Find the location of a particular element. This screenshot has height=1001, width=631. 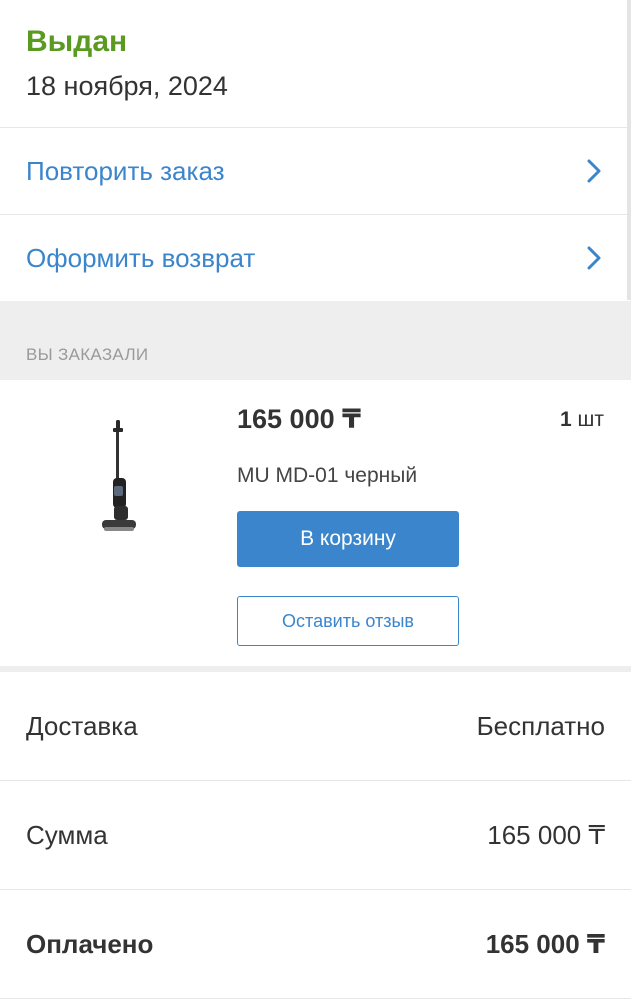

repeat-order-row: Повторить заказ is located at coordinates (315, 171).